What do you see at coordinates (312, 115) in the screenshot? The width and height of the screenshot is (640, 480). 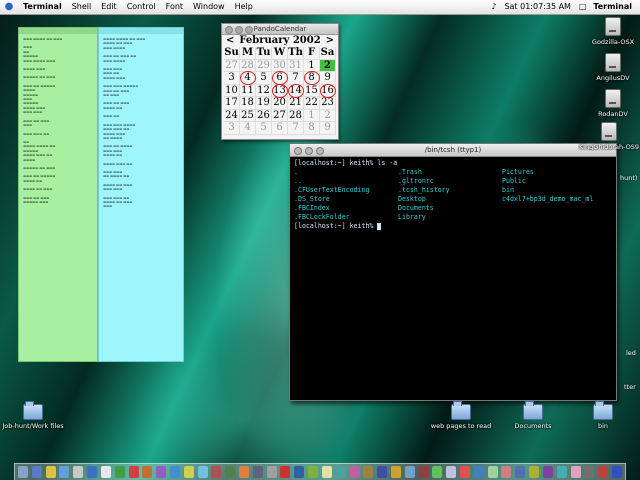 I see `calendar-day: 1` at bounding box center [312, 115].